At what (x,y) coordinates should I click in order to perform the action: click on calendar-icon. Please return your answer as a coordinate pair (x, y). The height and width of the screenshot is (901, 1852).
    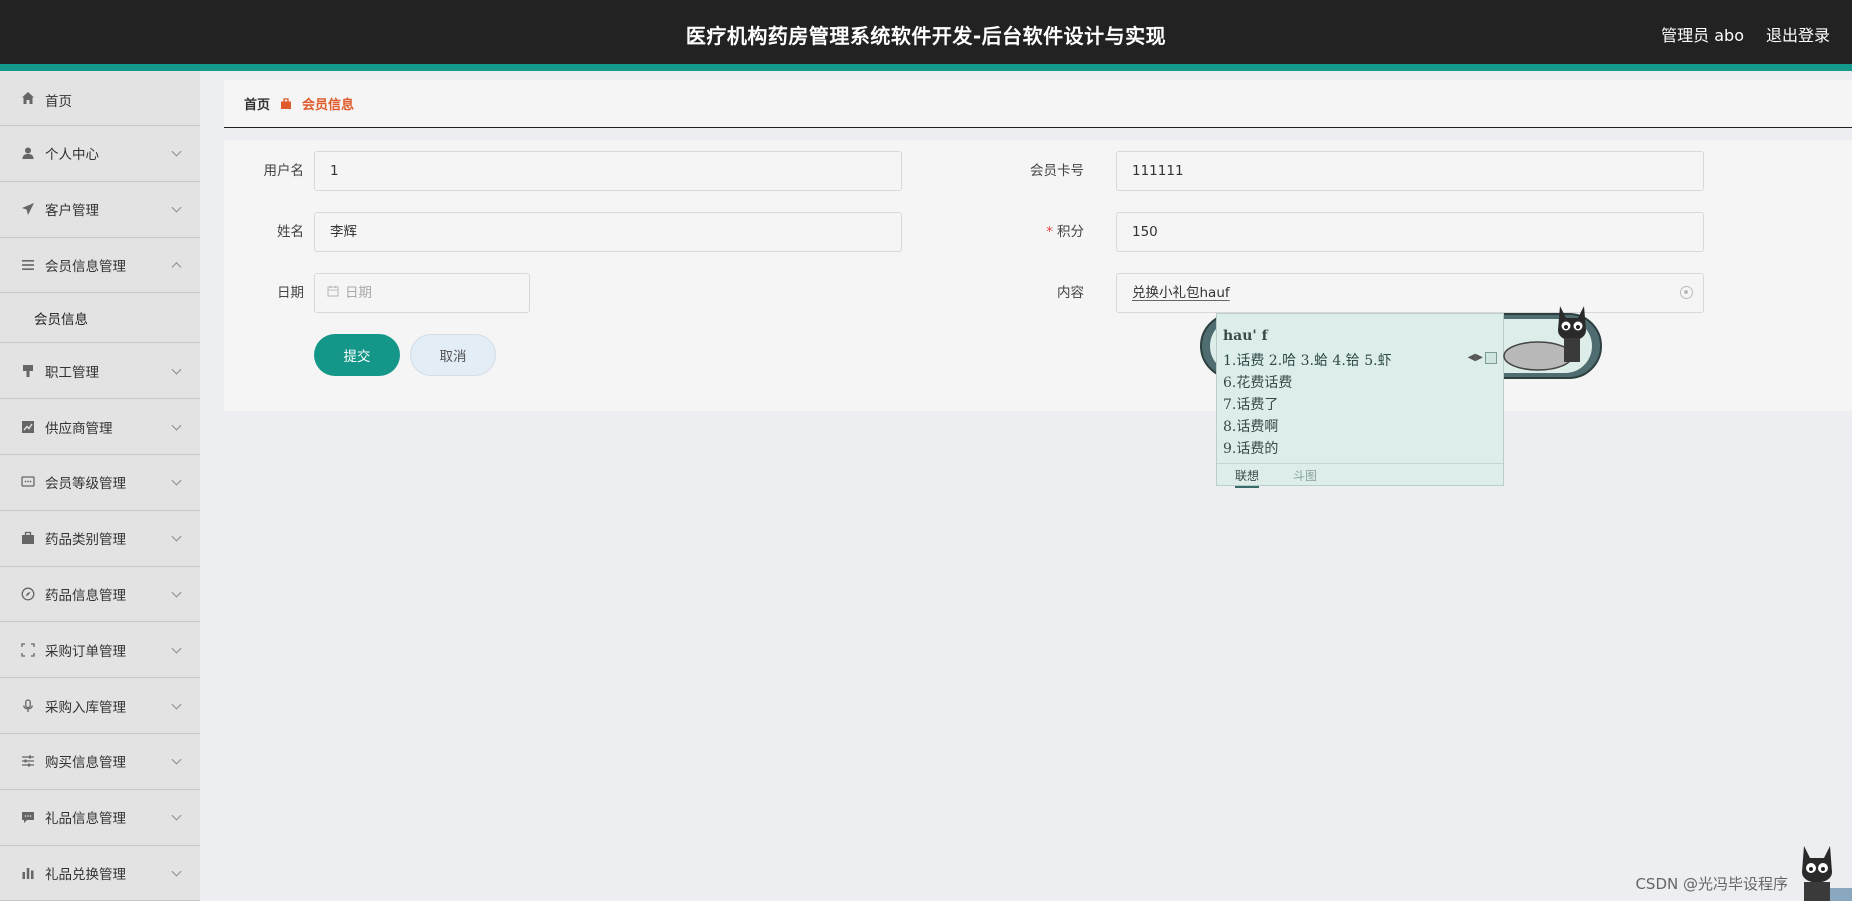
    Looking at the image, I should click on (333, 293).